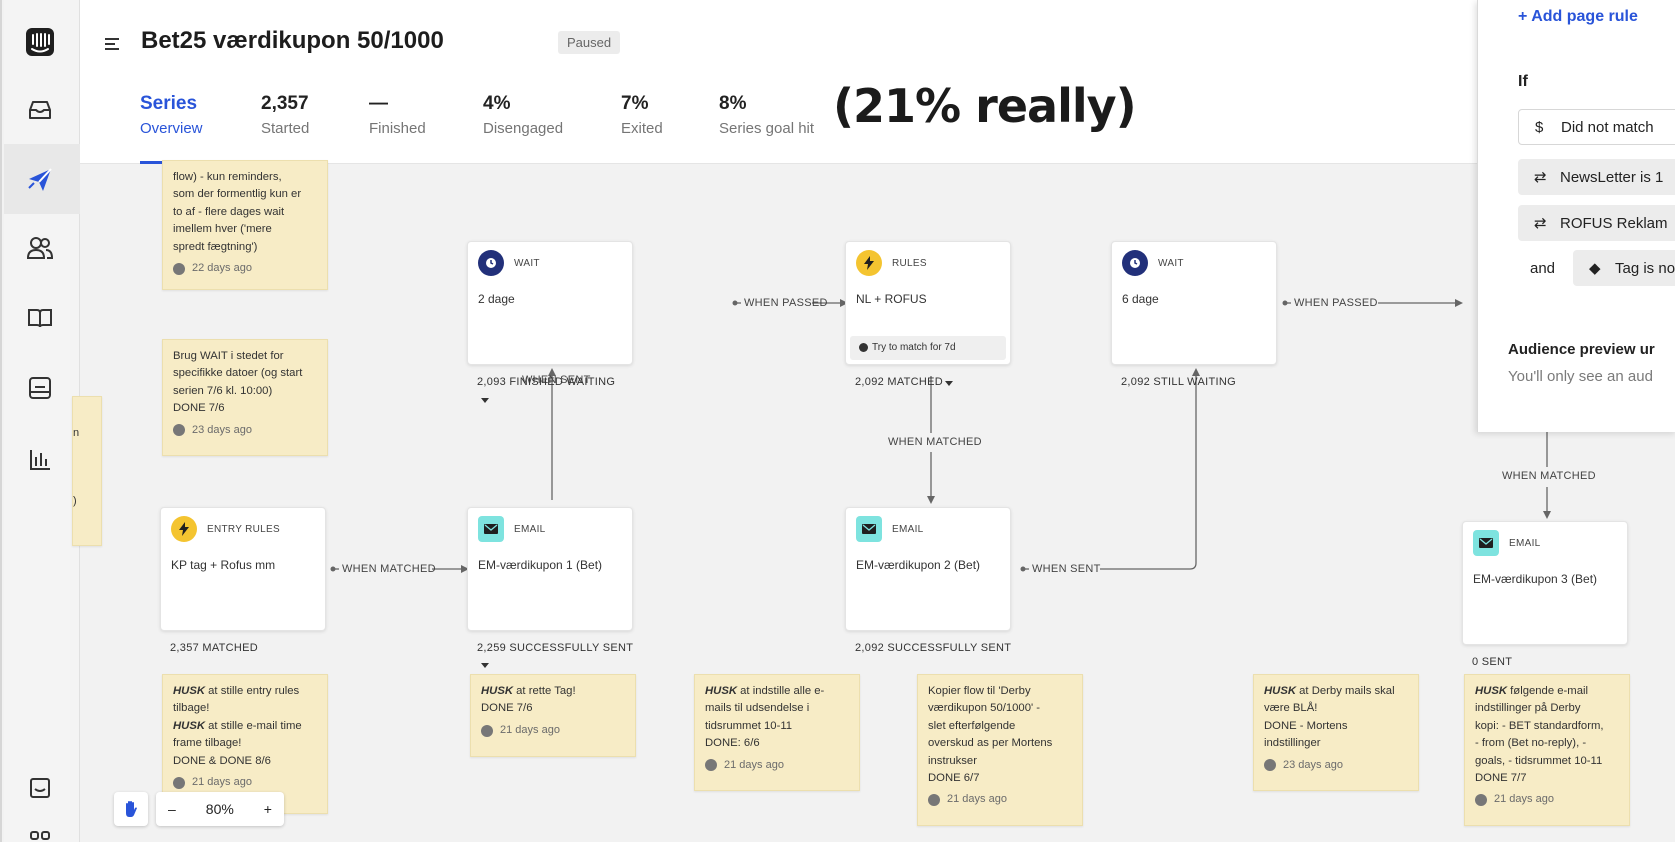 The width and height of the screenshot is (1675, 842). Describe the element at coordinates (491, 263) in the screenshot. I see `clock-icon` at that location.